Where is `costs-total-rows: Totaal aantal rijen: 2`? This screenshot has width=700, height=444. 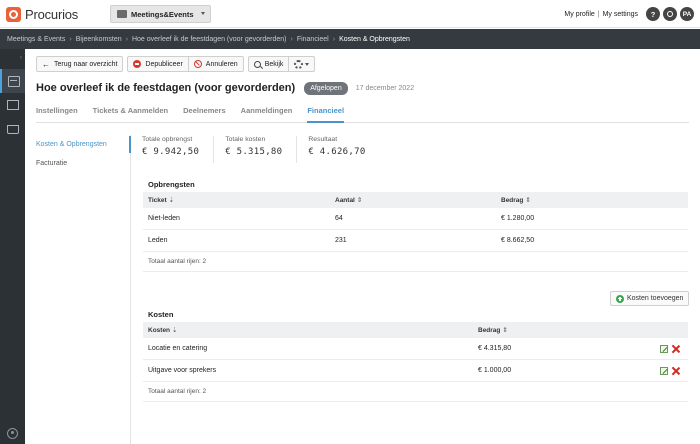
costs-total-rows: Totaal aantal rijen: 2 is located at coordinates (415, 392).